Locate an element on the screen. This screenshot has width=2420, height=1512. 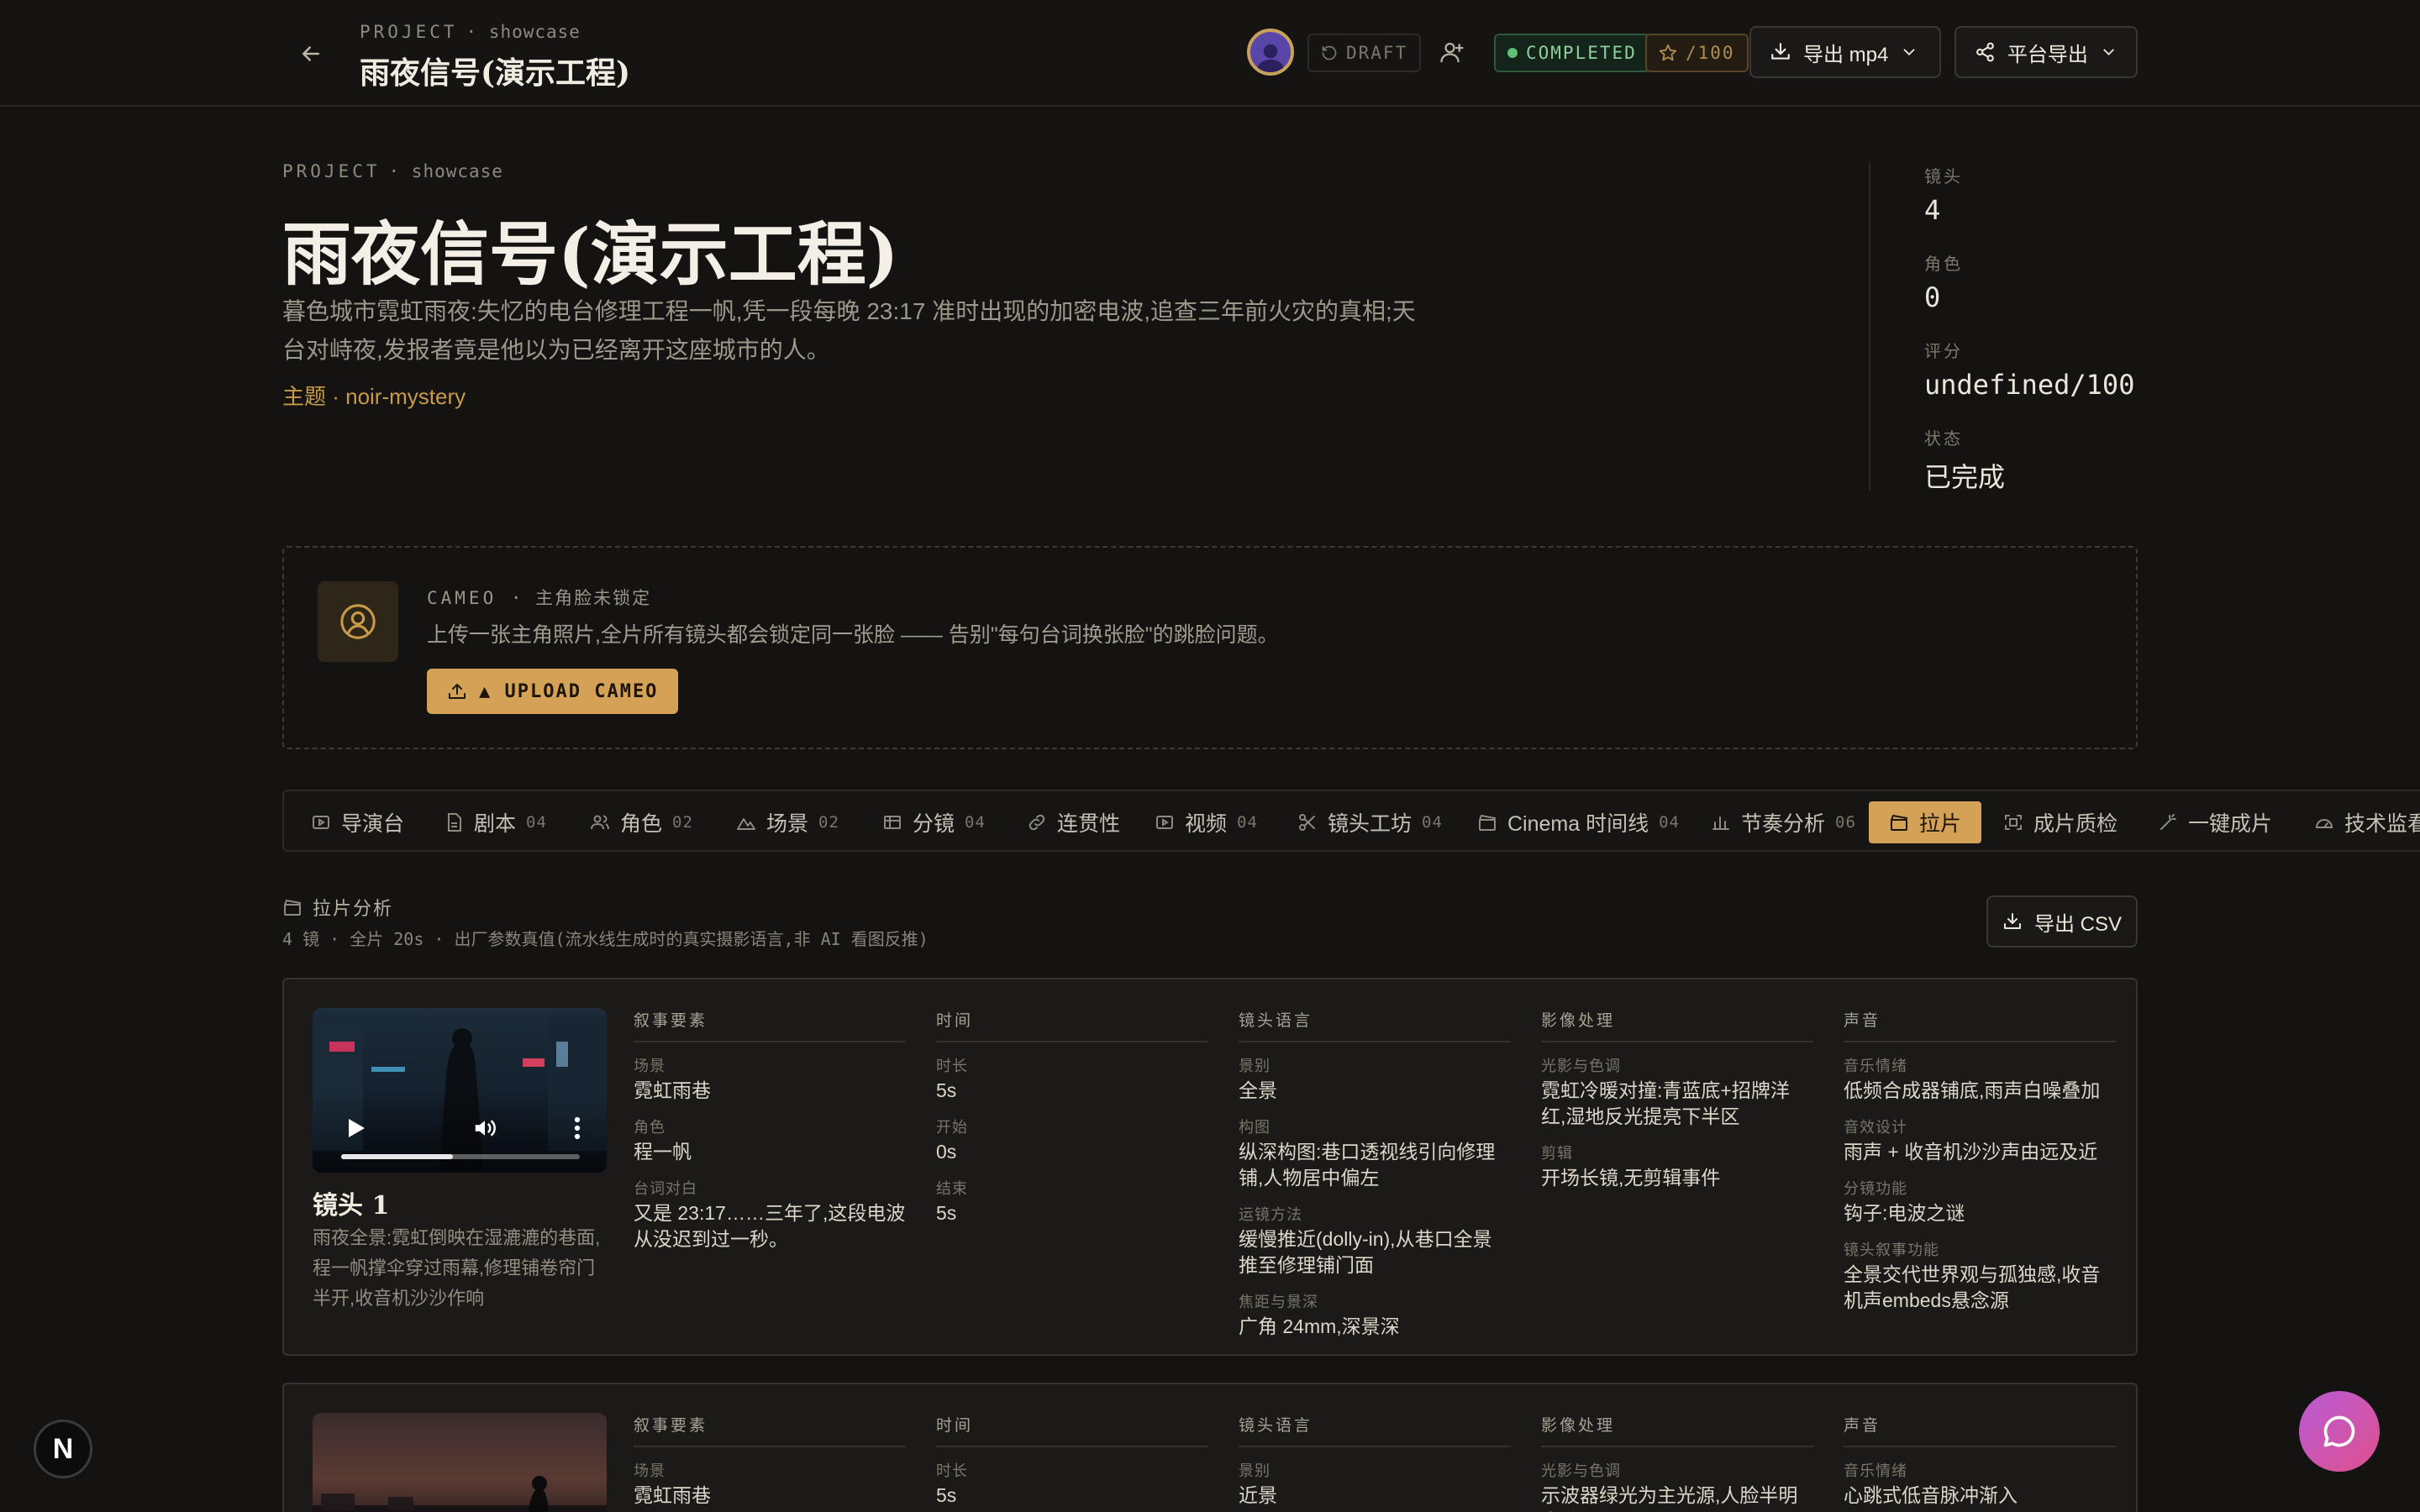
video-progress-fill is located at coordinates (397, 1156).